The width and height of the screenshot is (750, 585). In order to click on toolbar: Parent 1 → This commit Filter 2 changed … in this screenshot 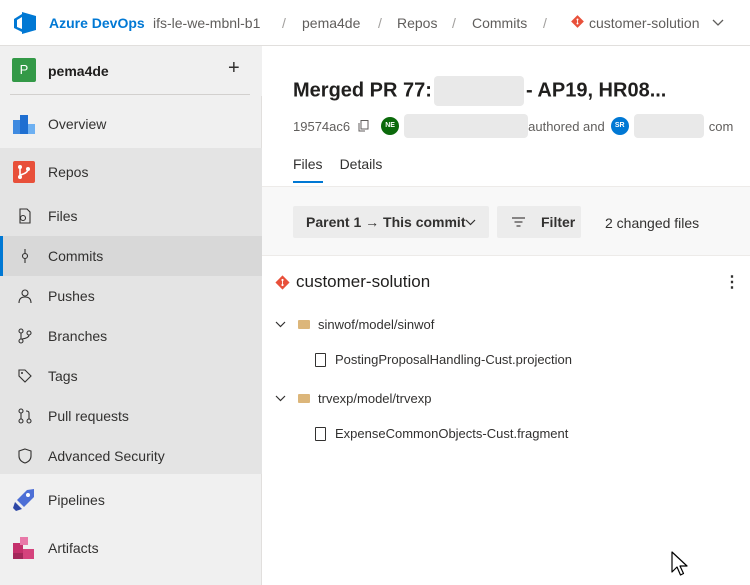, I will do `click(506, 221)`.